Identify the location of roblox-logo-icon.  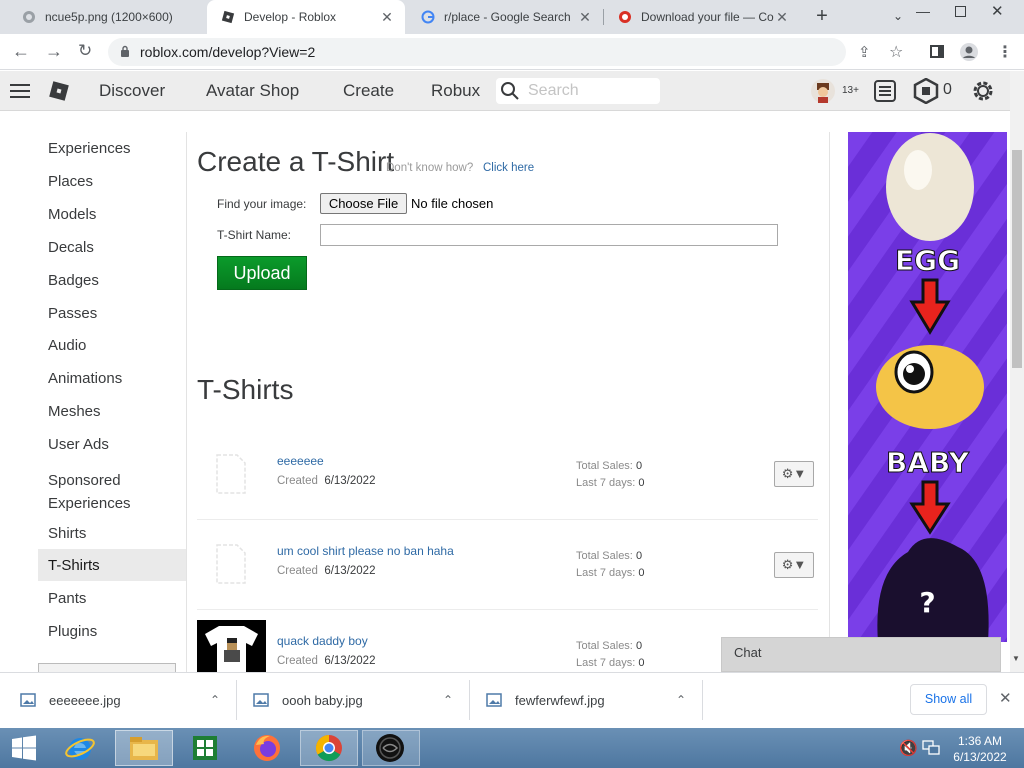
(59, 91).